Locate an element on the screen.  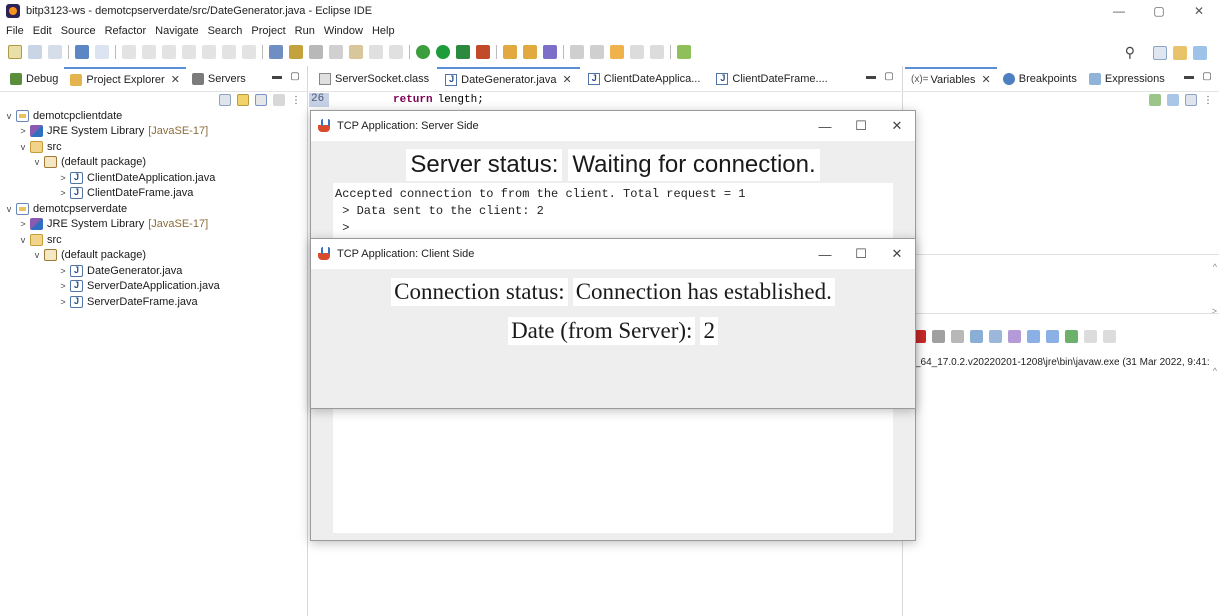
tree-item-demotcpclientdate: v demotcpclientdate is located at coordinates (155, 116).